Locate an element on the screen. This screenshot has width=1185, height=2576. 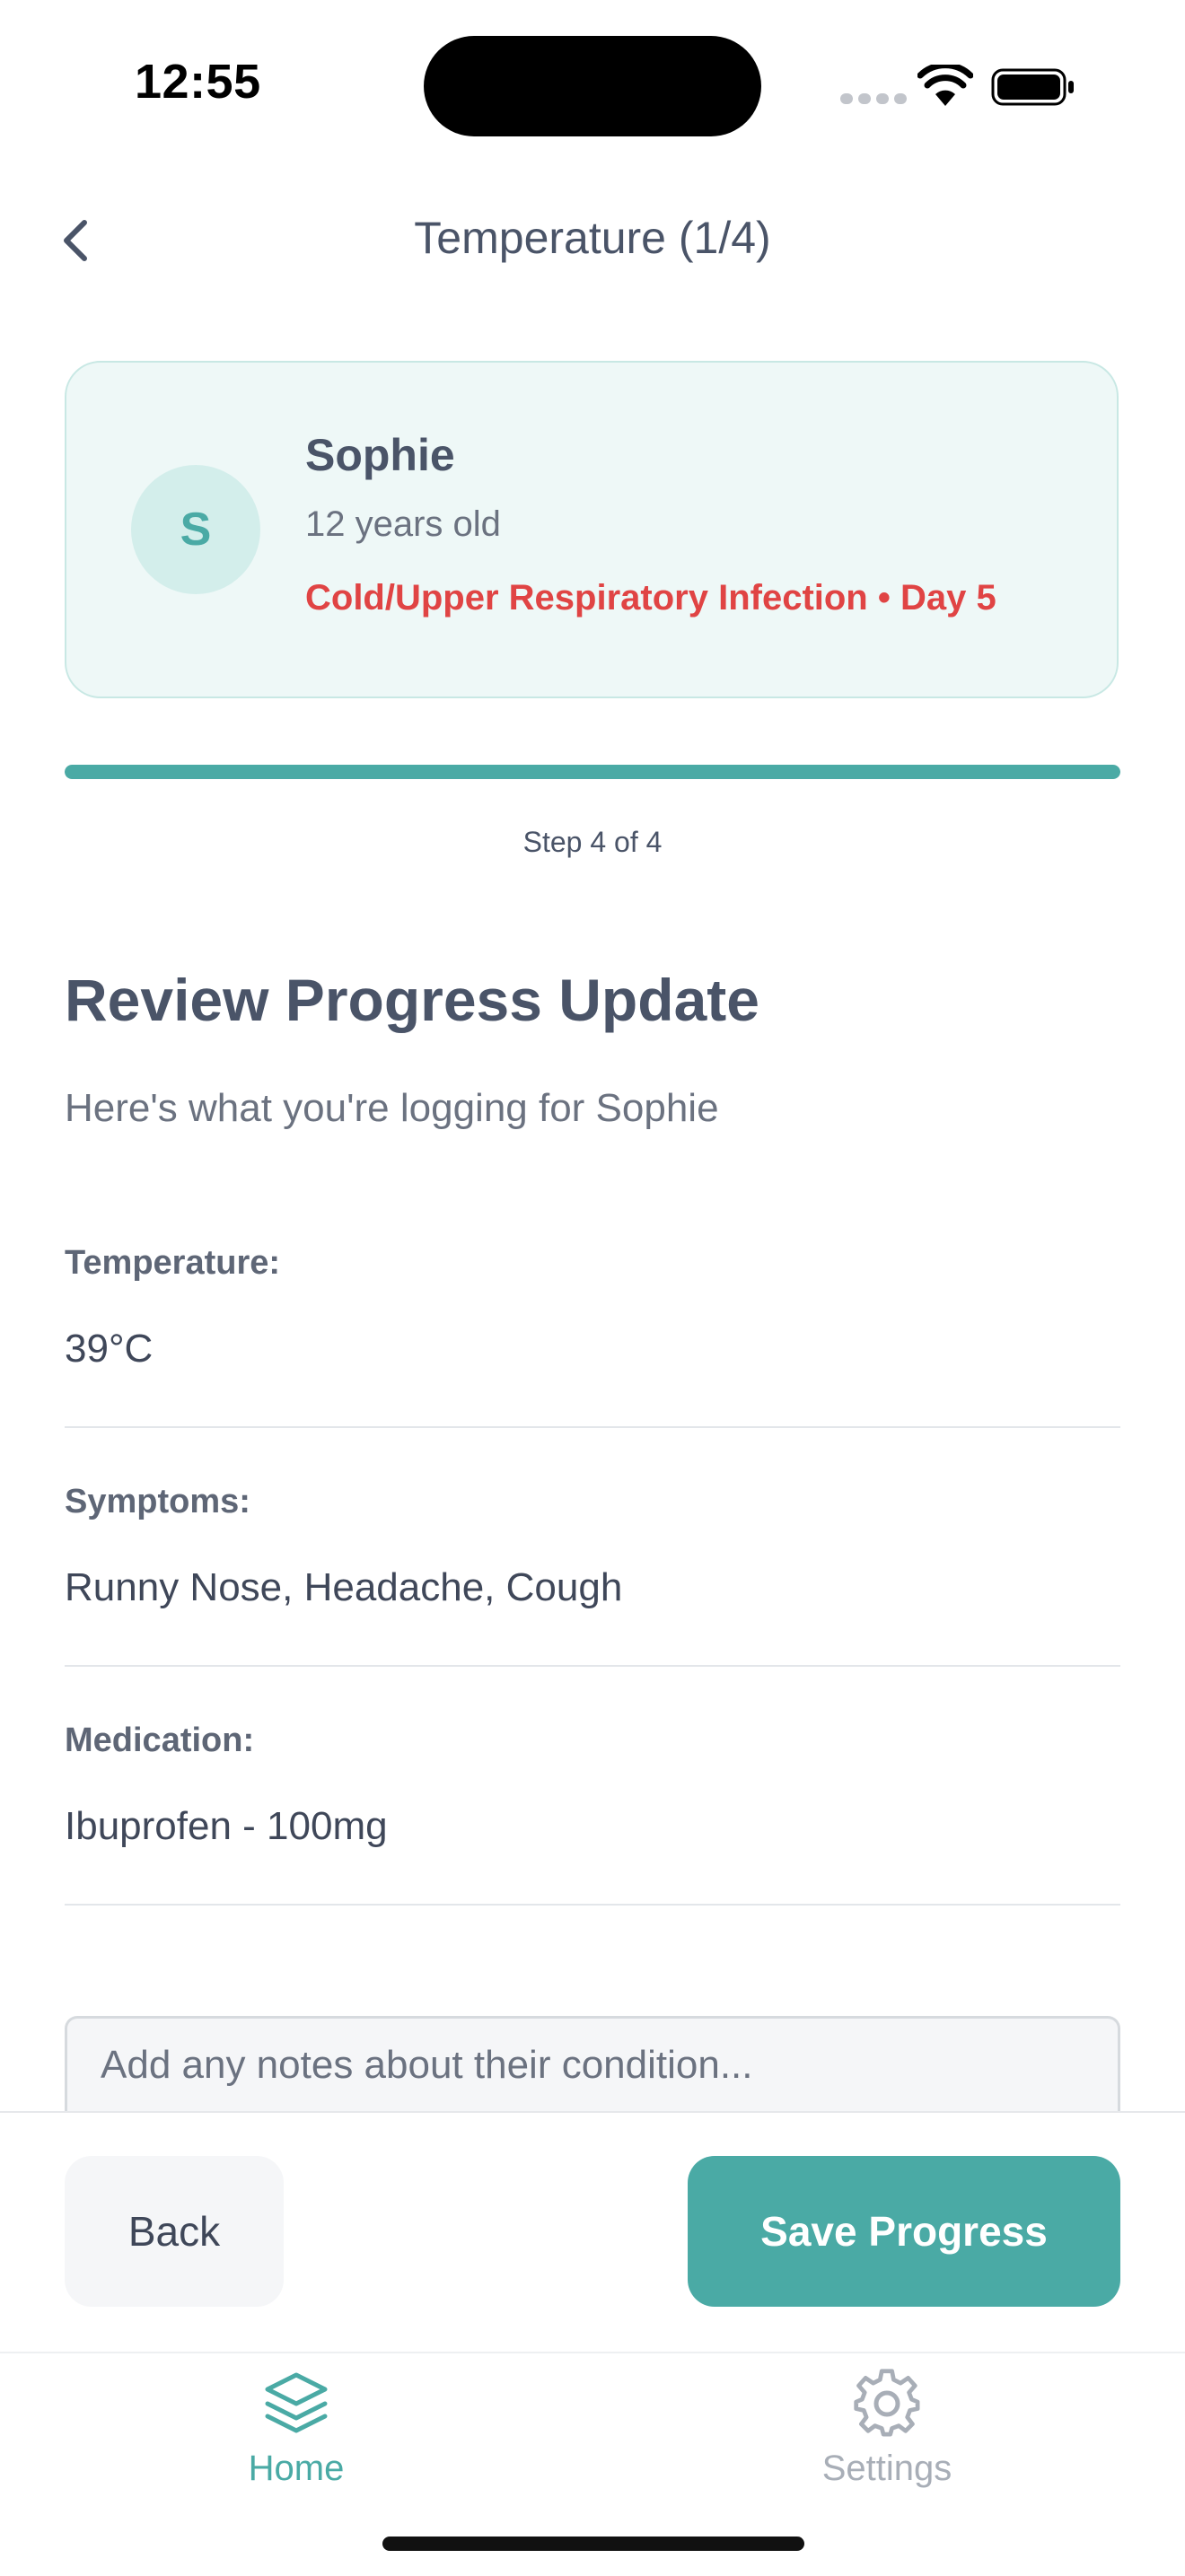
progress-fill is located at coordinates (592, 772).